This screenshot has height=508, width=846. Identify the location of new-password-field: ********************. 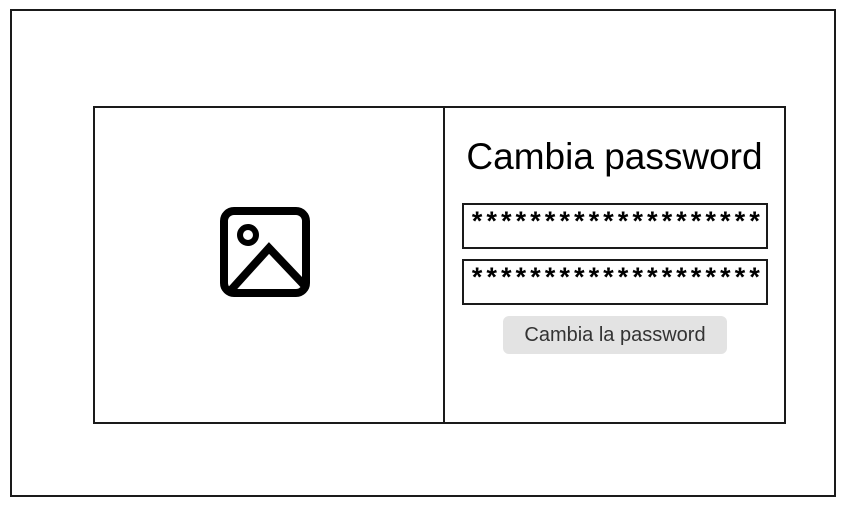
(615, 226).